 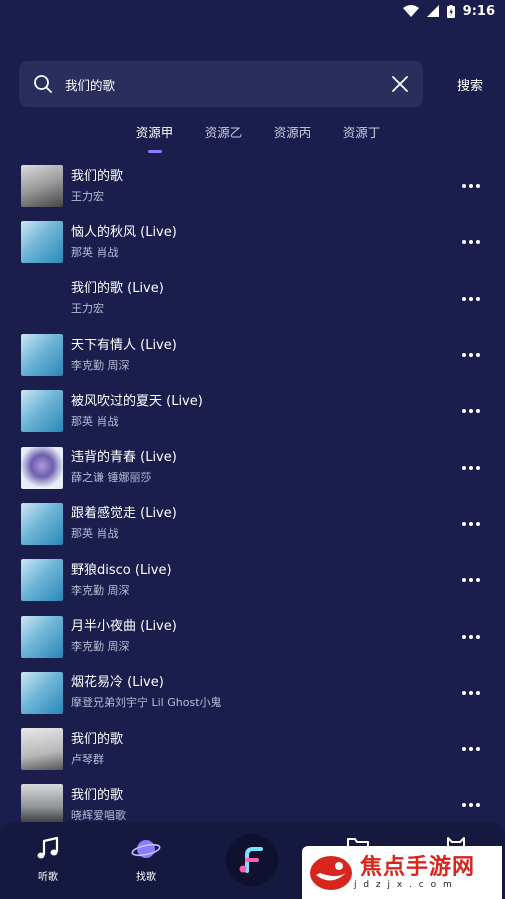 I want to click on watermark-text: 焦点手游网, so click(x=418, y=867).